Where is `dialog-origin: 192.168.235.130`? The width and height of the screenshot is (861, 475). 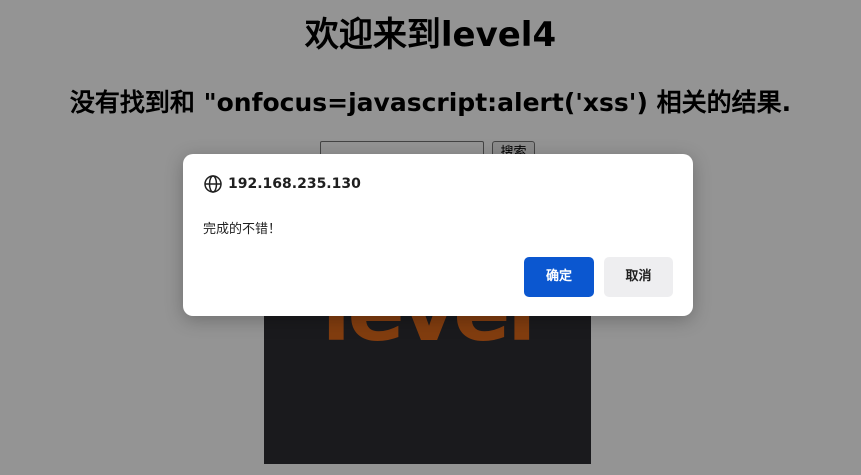 dialog-origin: 192.168.235.130 is located at coordinates (282, 184).